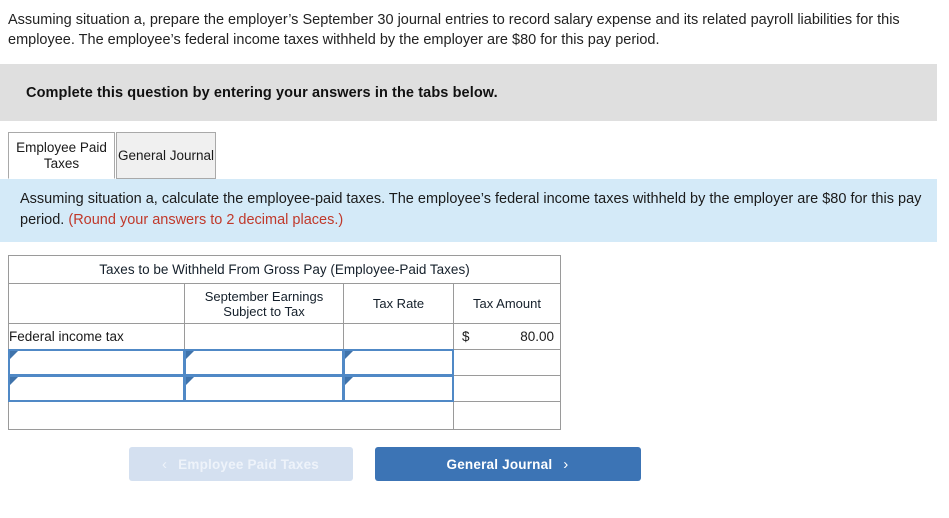 Image resolution: width=949 pixels, height=518 pixels. I want to click on tab-general-journal-label: General Journal, so click(166, 155).